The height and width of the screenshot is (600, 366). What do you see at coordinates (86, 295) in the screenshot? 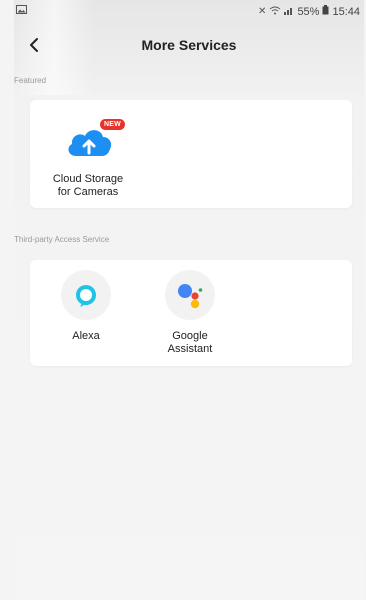
I see `alexa-icon` at bounding box center [86, 295].